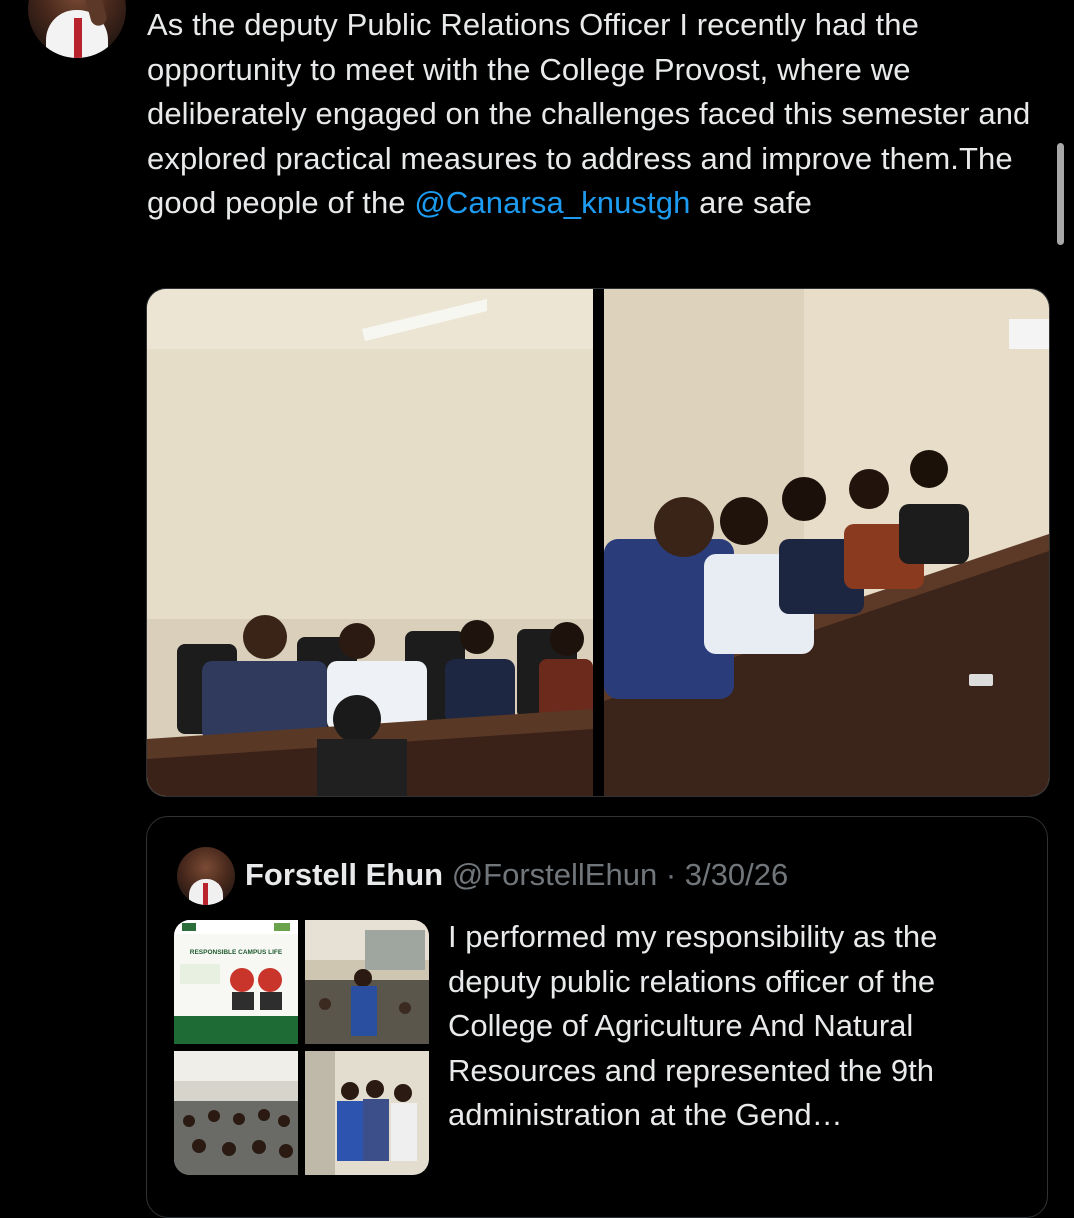  Describe the element at coordinates (77, 29) in the screenshot. I see `author-avatar` at that location.